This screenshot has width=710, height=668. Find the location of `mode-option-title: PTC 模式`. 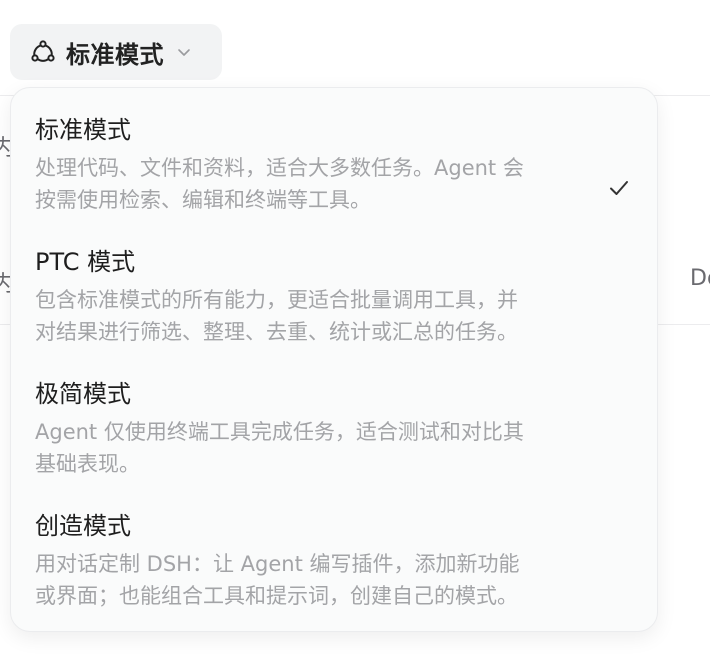

mode-option-title: PTC 模式 is located at coordinates (85, 262).